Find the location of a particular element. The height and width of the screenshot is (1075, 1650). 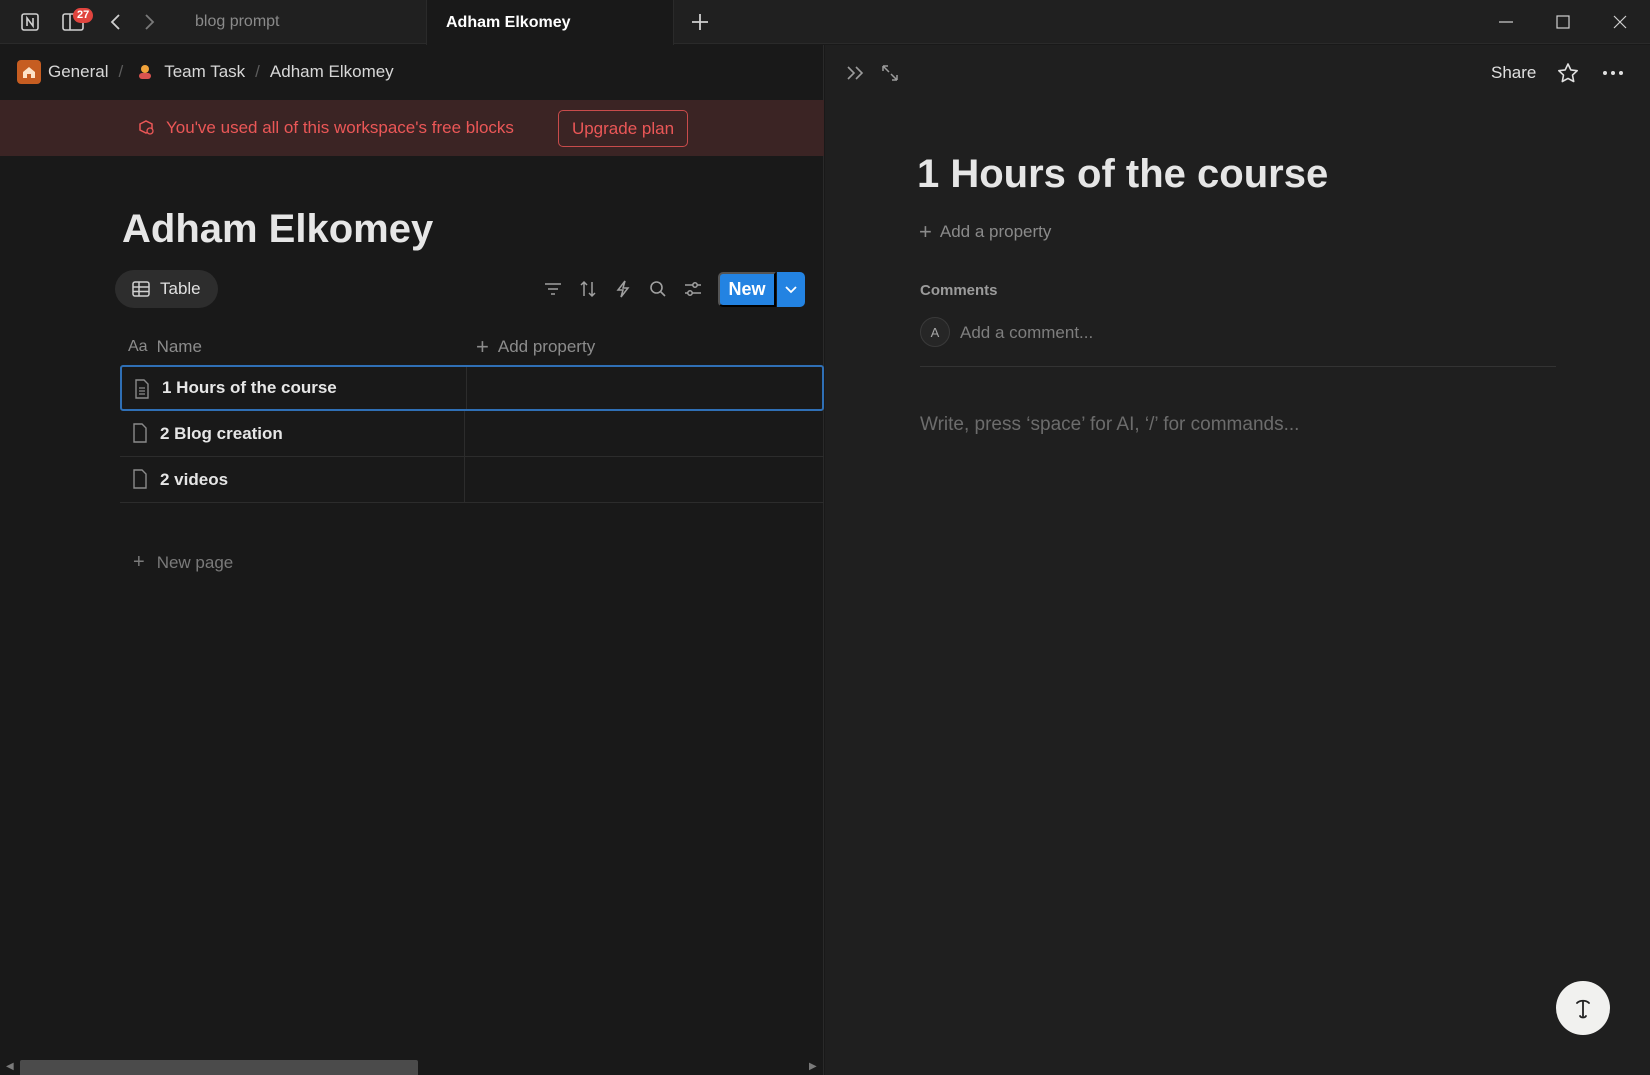

view-label: Table is located at coordinates (180, 288).